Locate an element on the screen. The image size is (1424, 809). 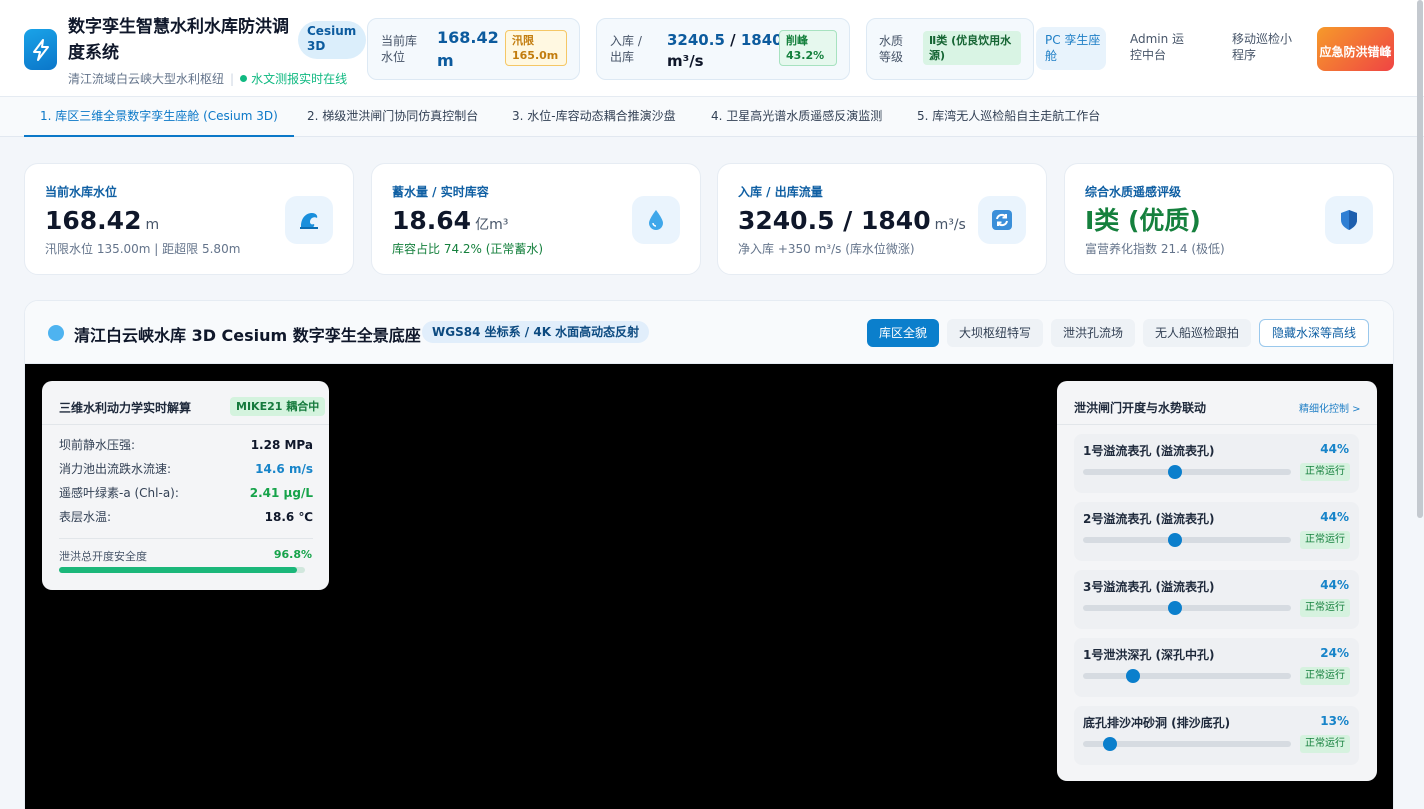
page-scrollbar is located at coordinates (1420, 404).